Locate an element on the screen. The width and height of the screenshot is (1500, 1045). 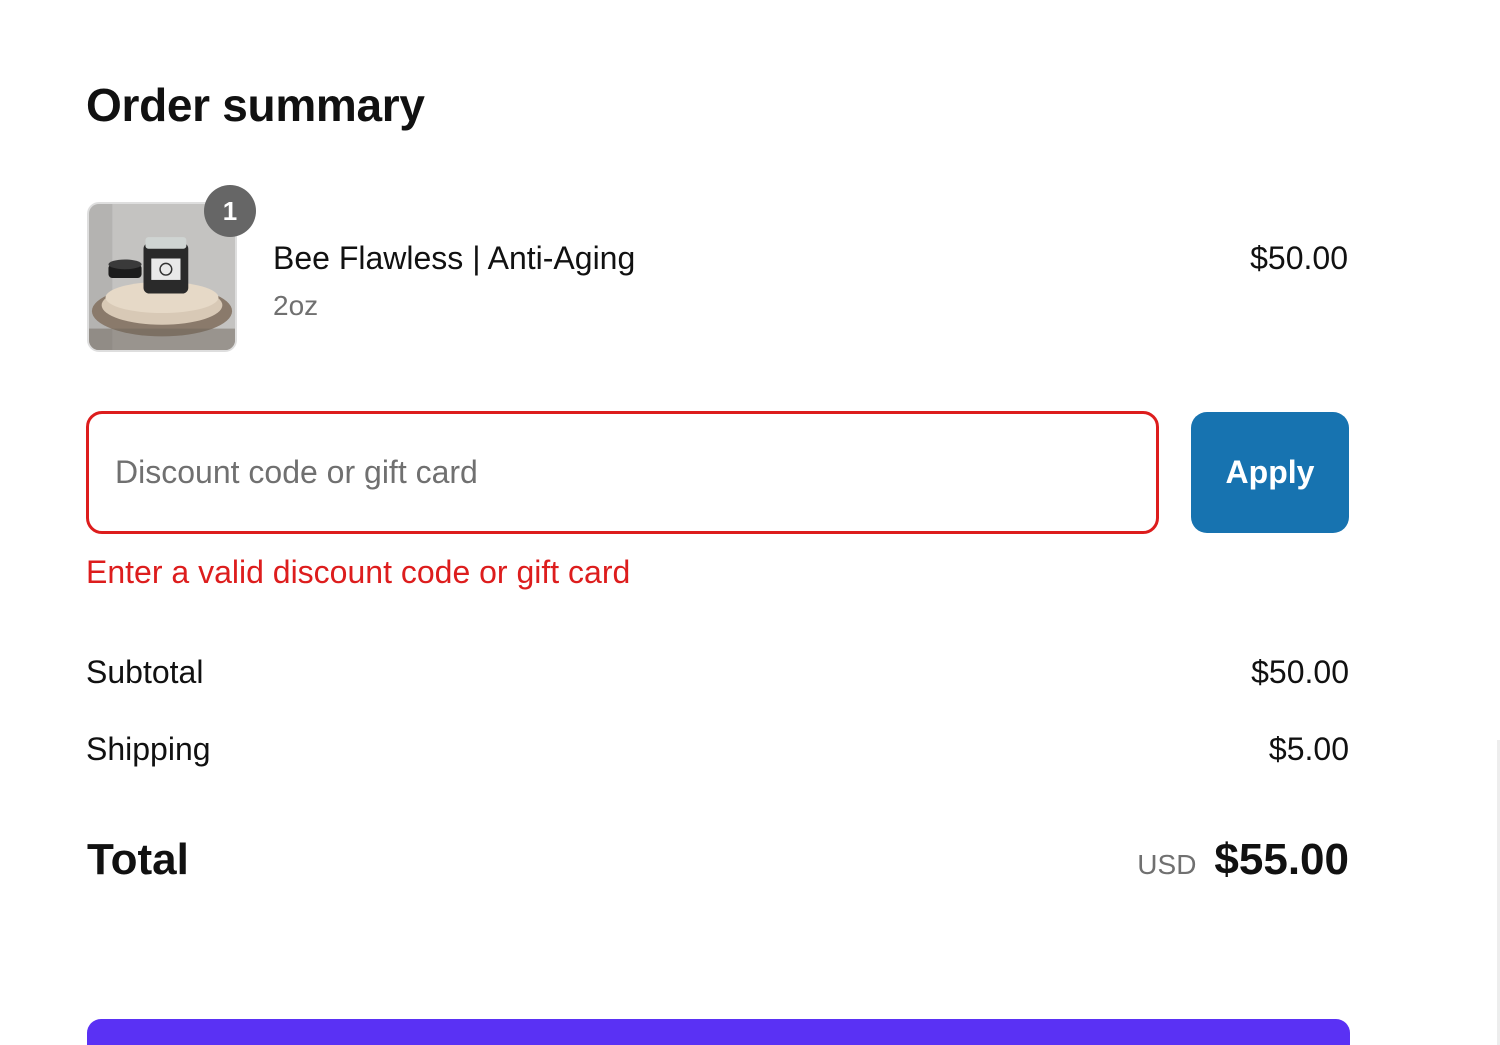
page-title: Order summary is located at coordinates (255, 105).